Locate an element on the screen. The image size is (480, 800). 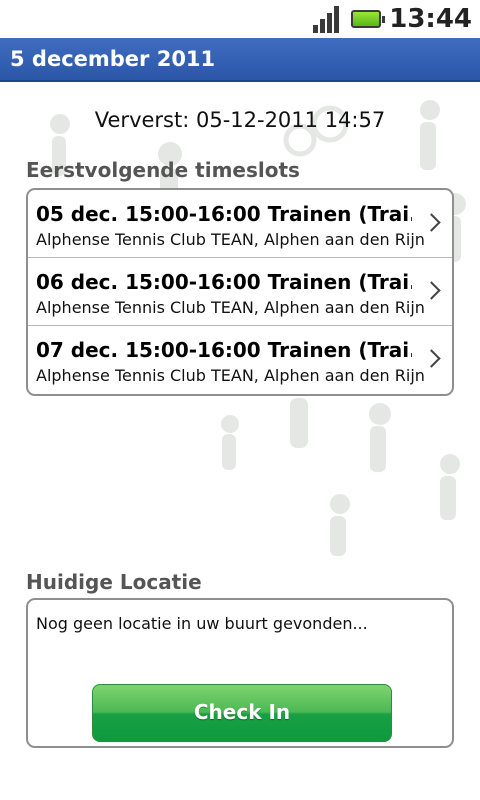
status-time: 13:44 is located at coordinates (430, 19).